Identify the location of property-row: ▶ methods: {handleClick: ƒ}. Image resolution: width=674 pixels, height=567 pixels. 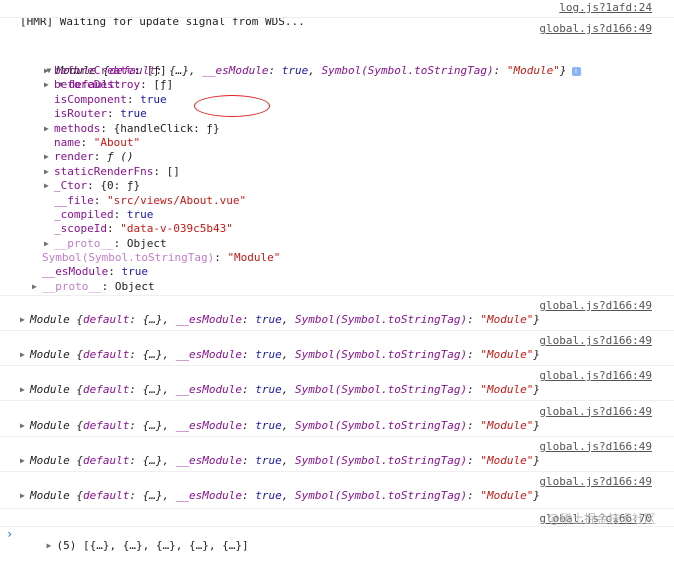
(337, 129).